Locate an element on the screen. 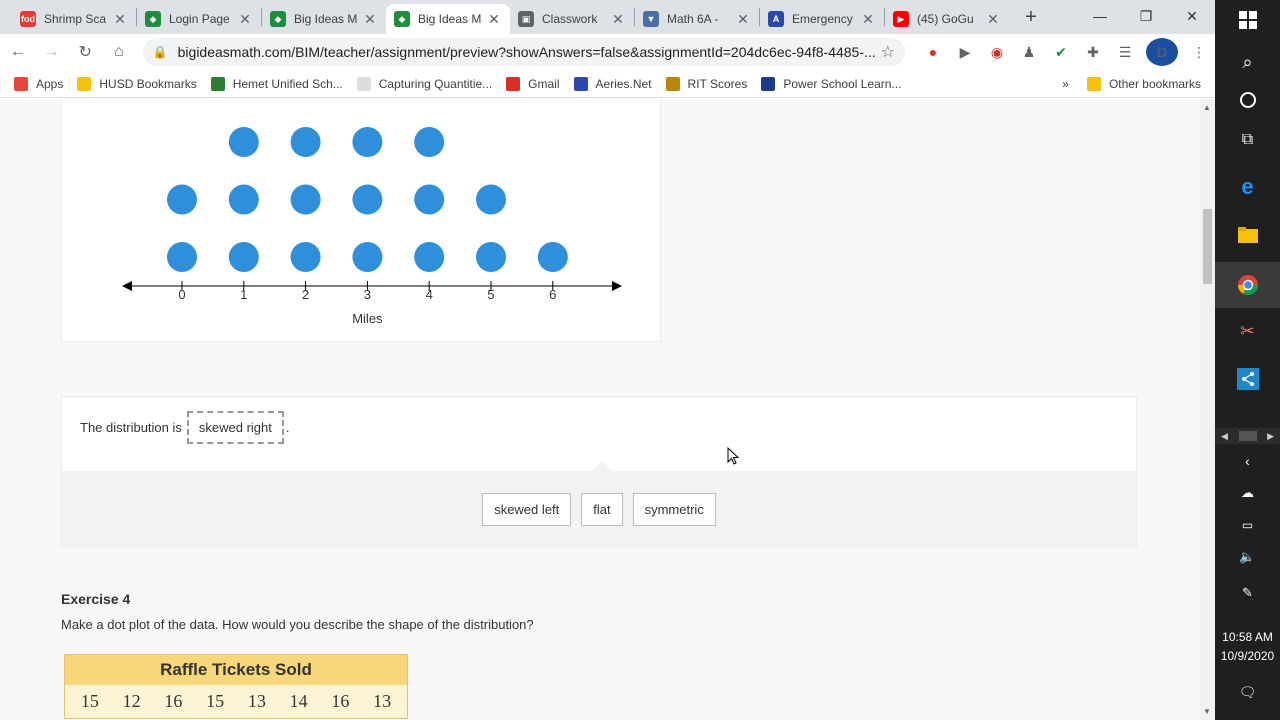 This screenshot has width=1280, height=720. bookmark-star-icon: ☆ is located at coordinates (888, 52).